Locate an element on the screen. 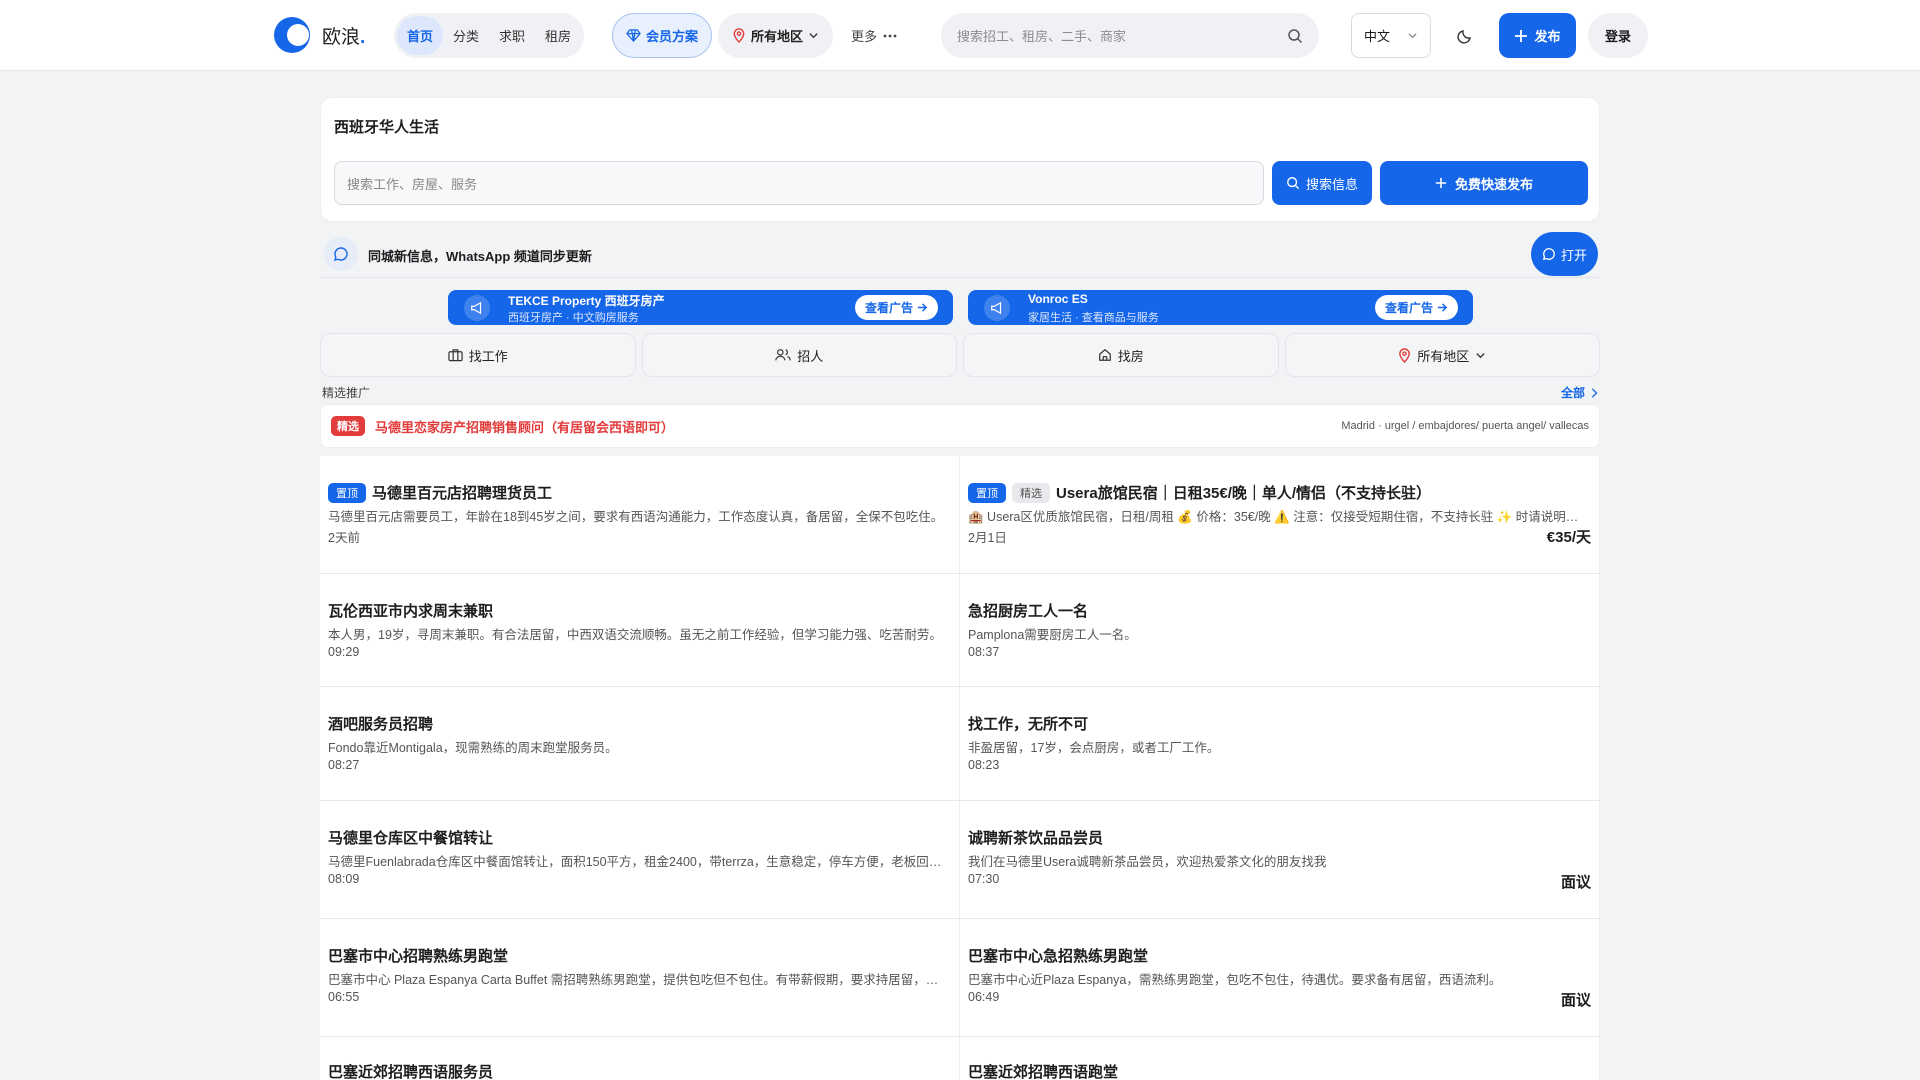  more-menu: 更多 is located at coordinates (874, 35).